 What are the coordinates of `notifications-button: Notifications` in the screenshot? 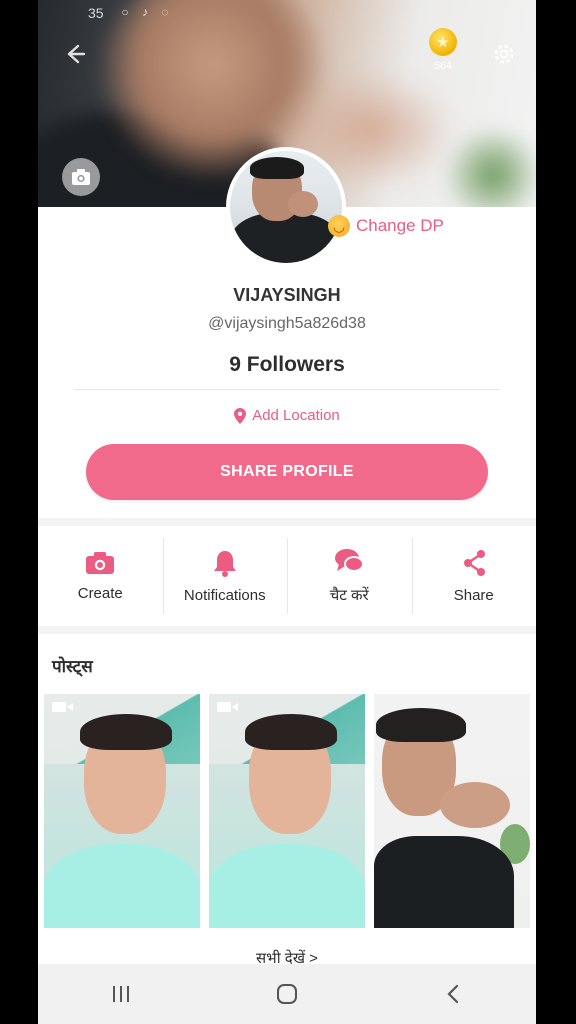 It's located at (225, 576).